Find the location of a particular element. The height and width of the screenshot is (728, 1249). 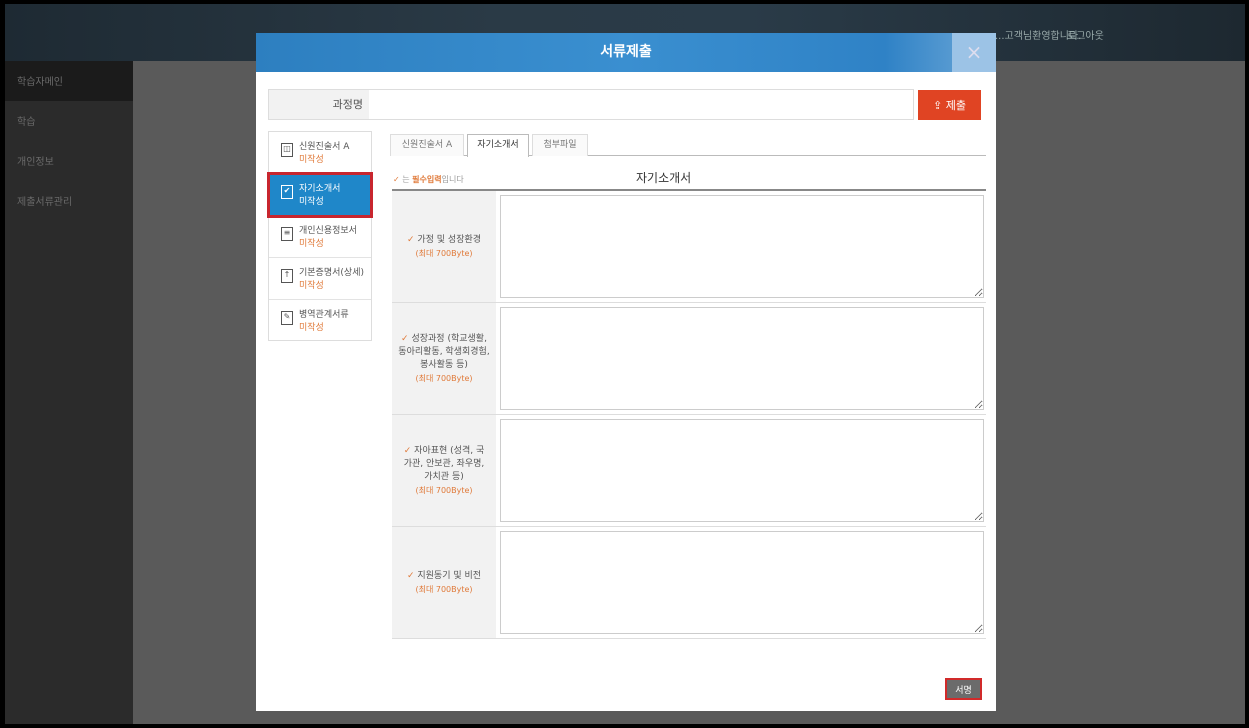

doc-item-credit-info: ≡ 개인신용정보서 미작성 is located at coordinates (320, 237).